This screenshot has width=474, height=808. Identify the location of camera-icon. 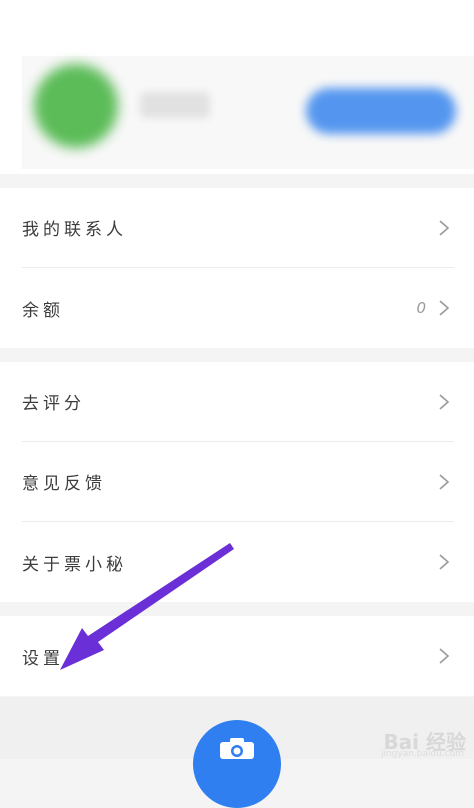
(237, 750).